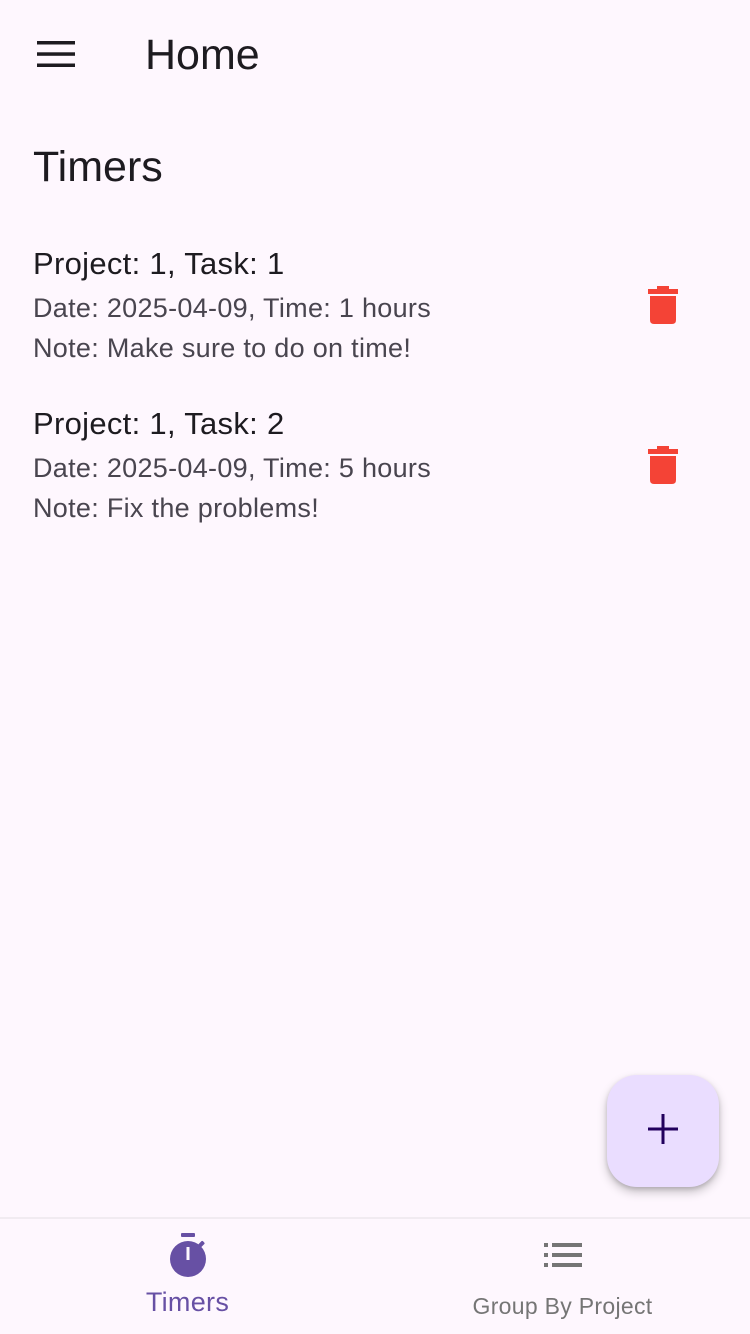 Image resolution: width=750 pixels, height=1334 pixels. I want to click on add-timer-fab, so click(663, 1131).